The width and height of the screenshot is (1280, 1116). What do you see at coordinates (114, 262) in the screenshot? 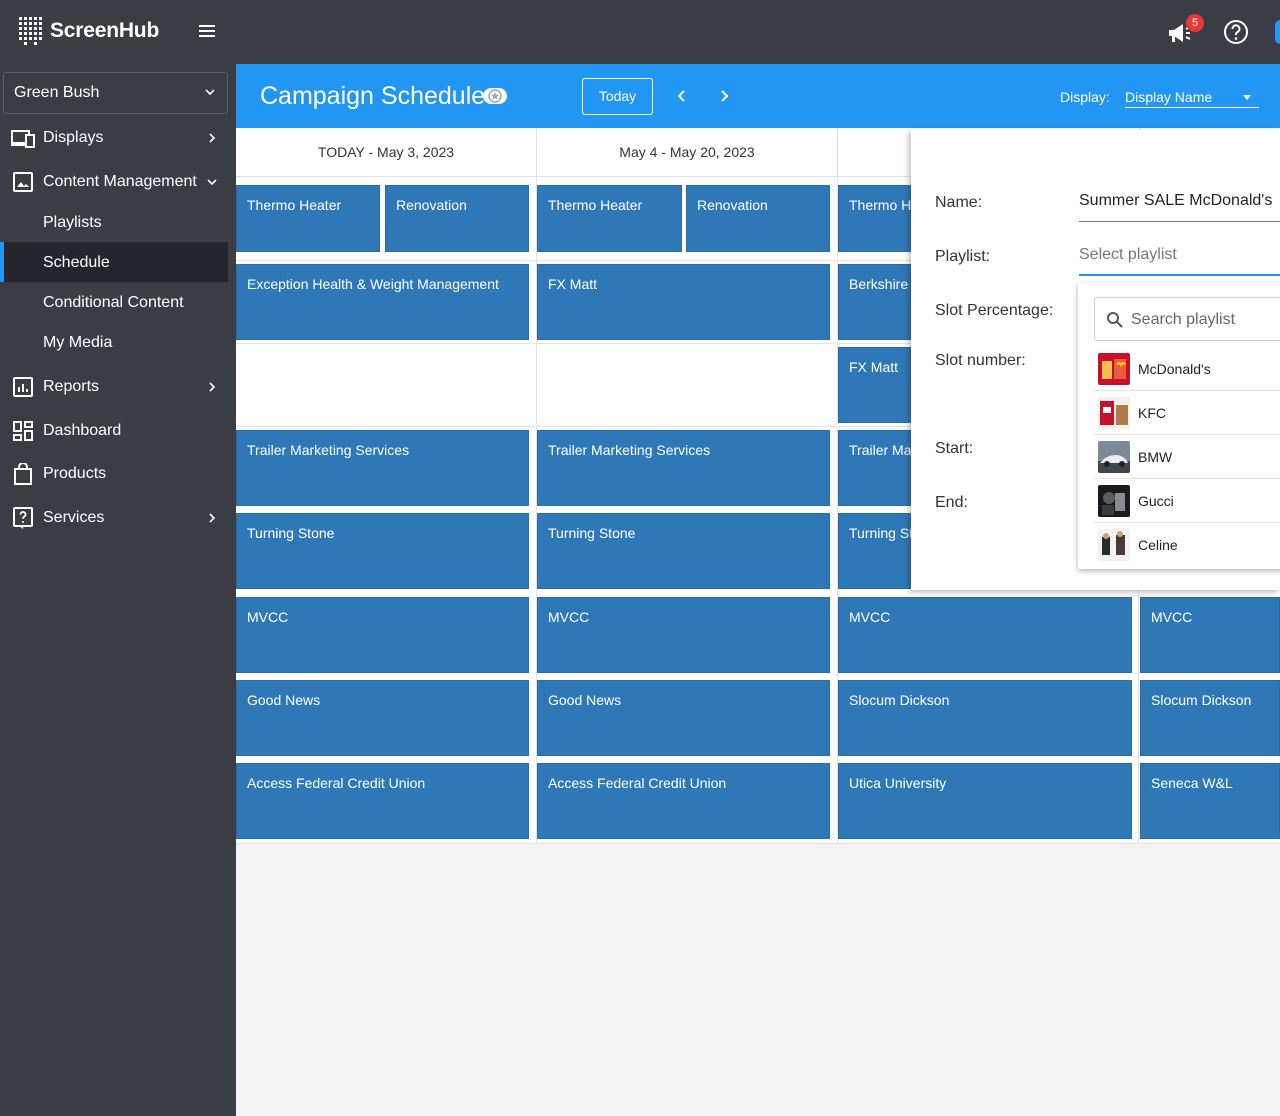
I see `nav-schedule: Schedule` at bounding box center [114, 262].